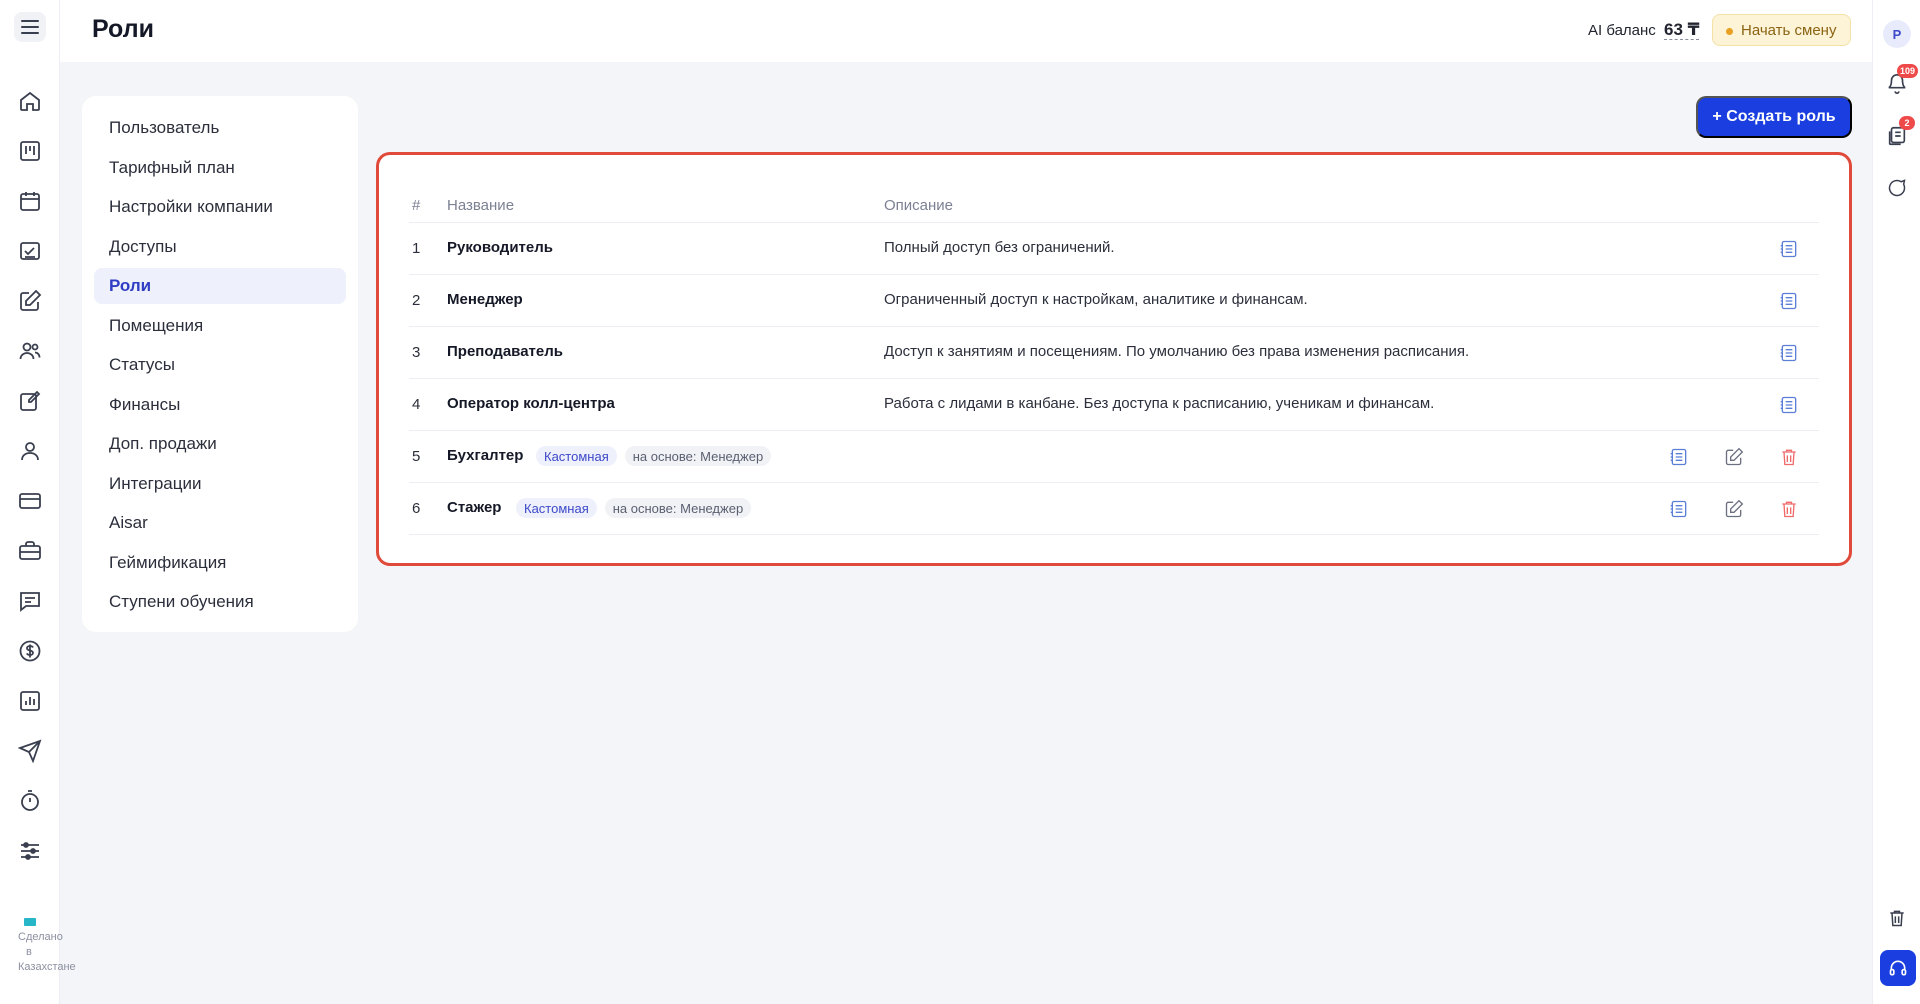 This screenshot has width=1920, height=1004. Describe the element at coordinates (30, 301) in the screenshot. I see `nav-notes` at that location.